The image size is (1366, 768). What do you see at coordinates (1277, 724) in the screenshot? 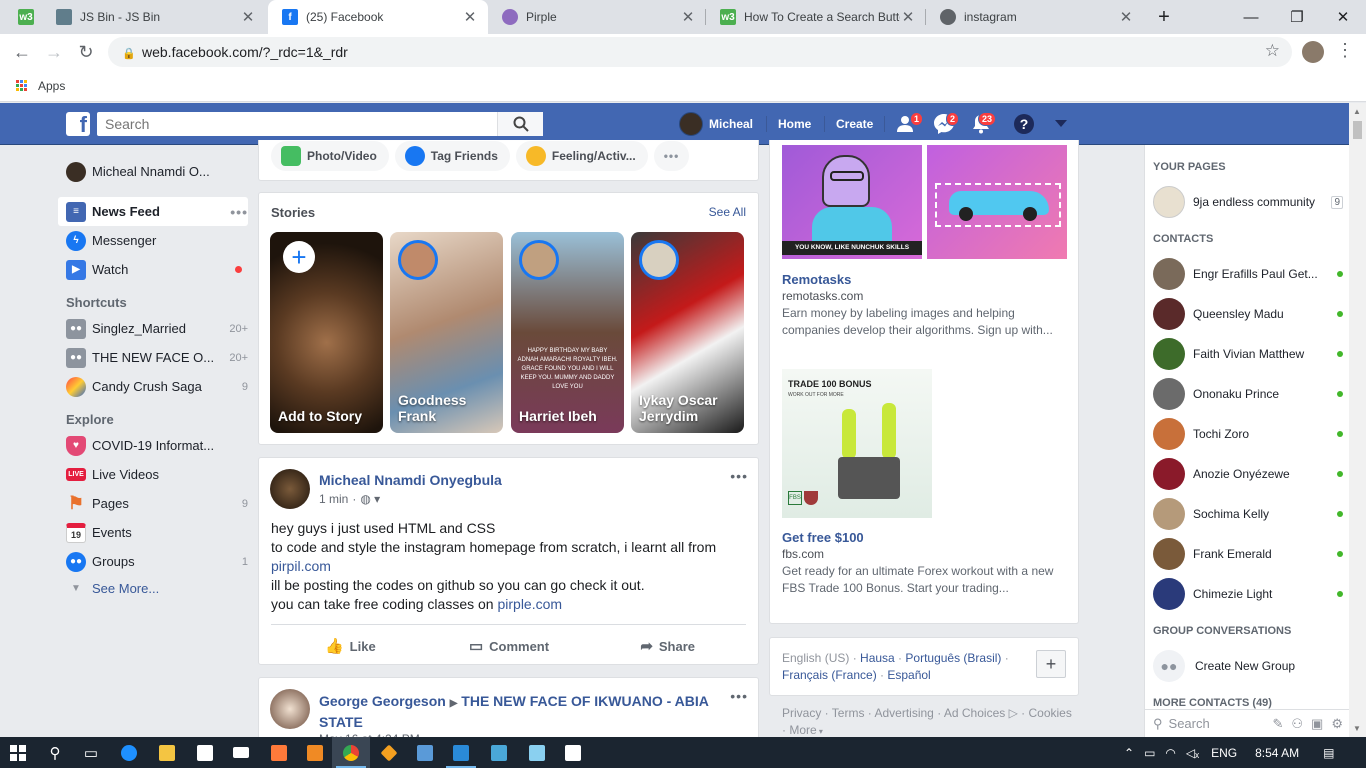
I see `compose-icon: ✎` at bounding box center [1277, 724].